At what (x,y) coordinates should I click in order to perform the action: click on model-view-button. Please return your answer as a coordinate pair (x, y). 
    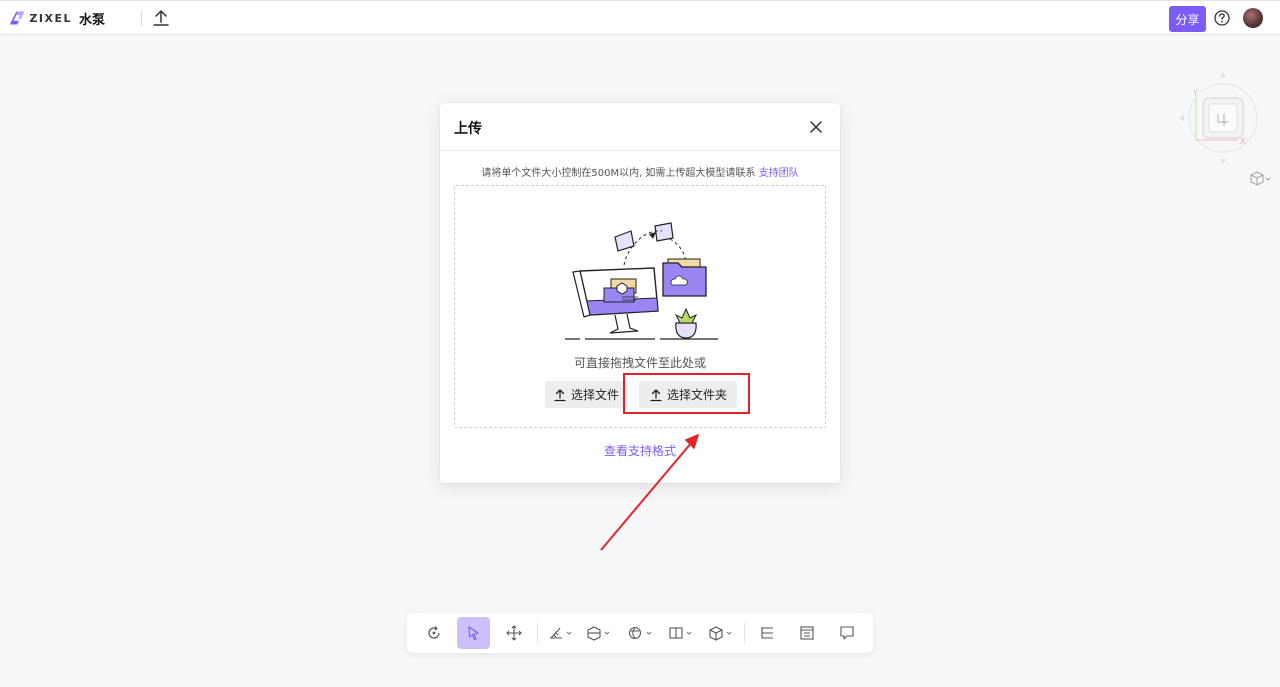
    Looking at the image, I should click on (722, 633).